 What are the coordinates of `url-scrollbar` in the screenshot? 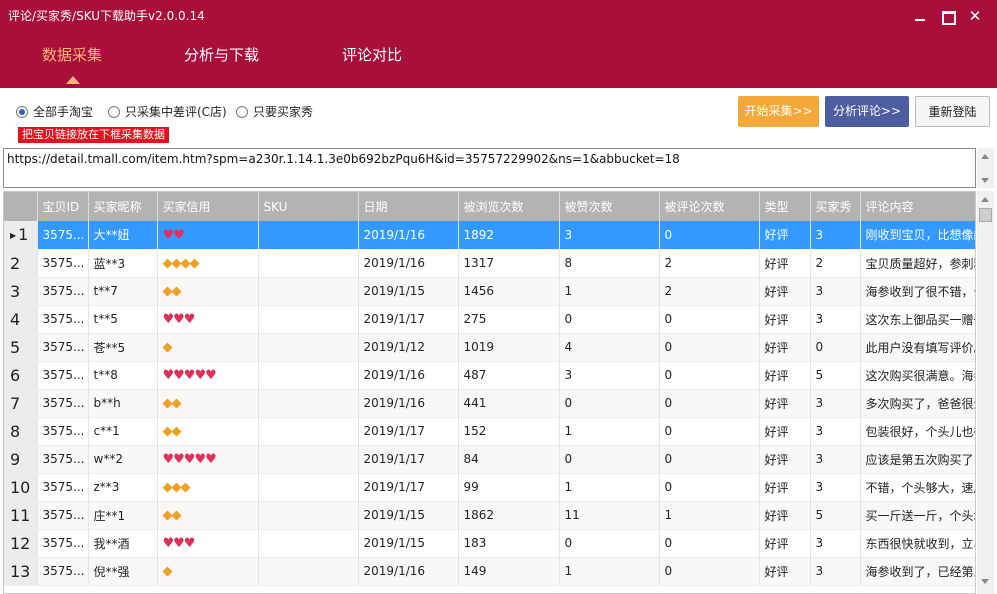 It's located at (985, 168).